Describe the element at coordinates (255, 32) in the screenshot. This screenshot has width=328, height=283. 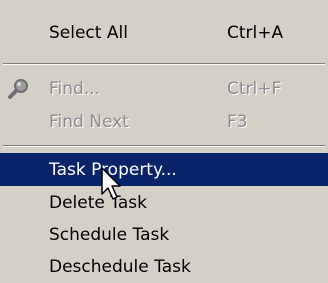
I see `menu-item-shortcut: Ctrl+A` at that location.